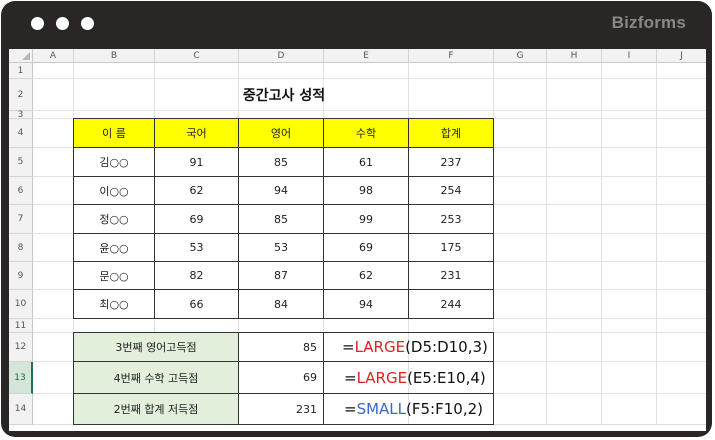  I want to click on formula-function-name: SMALL, so click(381, 409).